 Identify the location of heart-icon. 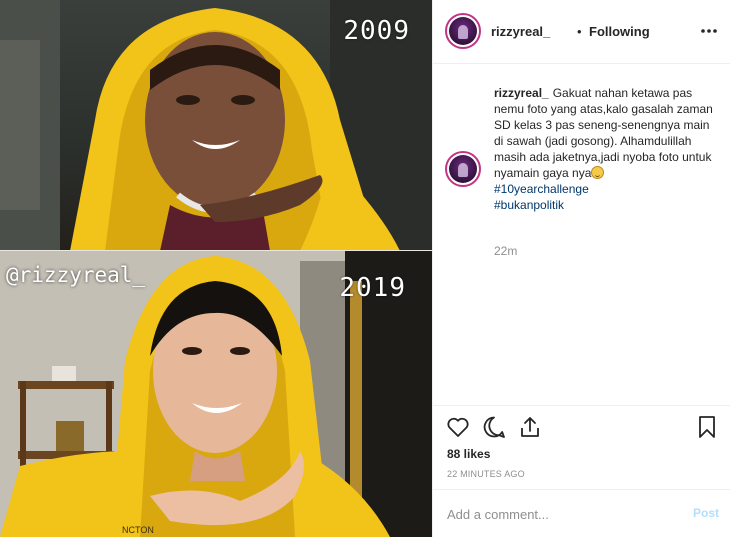
(458, 427).